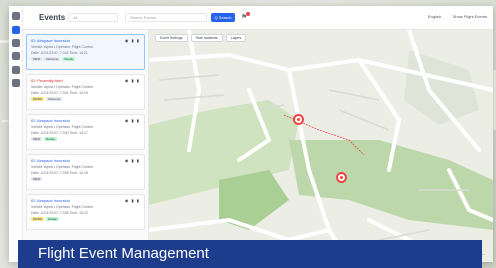 This screenshot has width=496, height=268. What do you see at coordinates (16, 43) in the screenshot?
I see `layers-icon` at bounding box center [16, 43].